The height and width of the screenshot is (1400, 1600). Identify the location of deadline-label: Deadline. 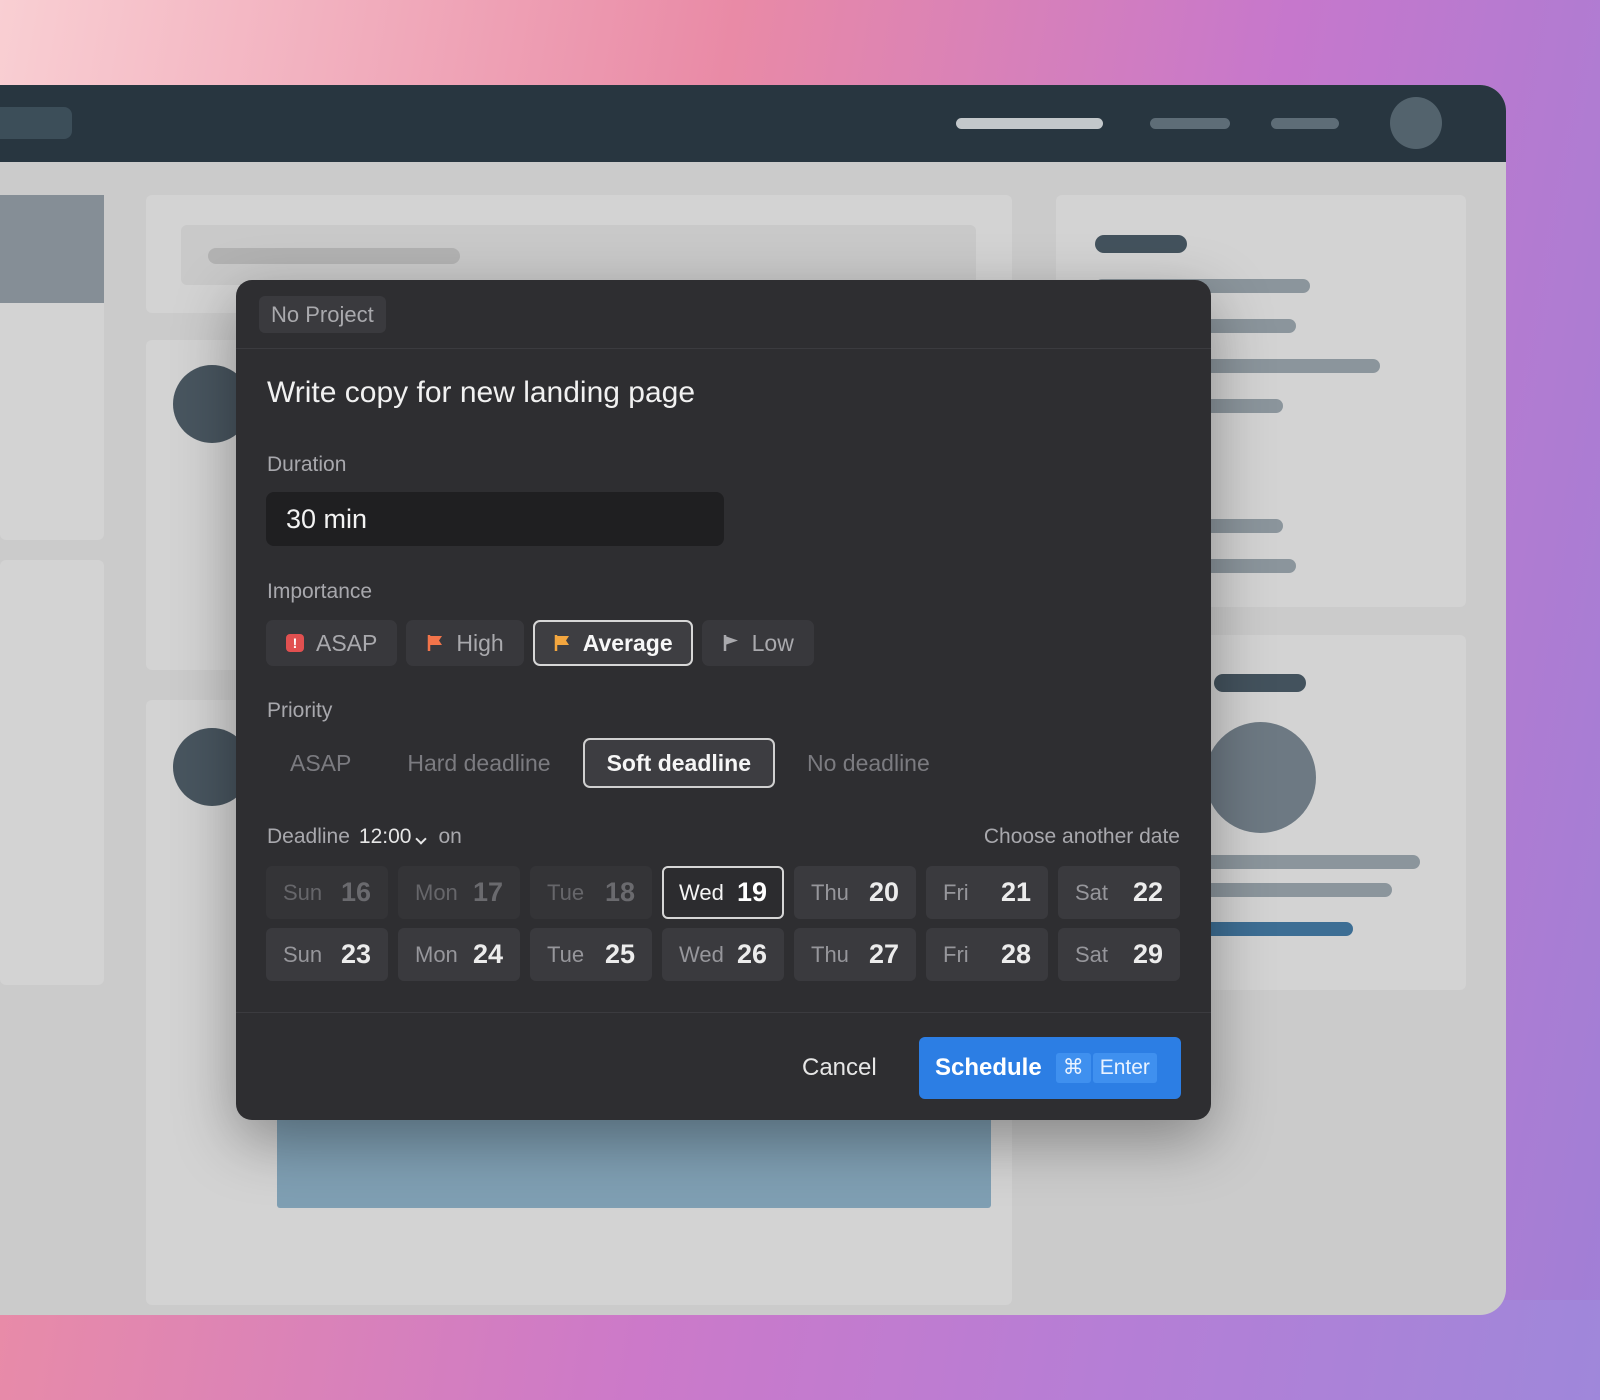
(308, 836).